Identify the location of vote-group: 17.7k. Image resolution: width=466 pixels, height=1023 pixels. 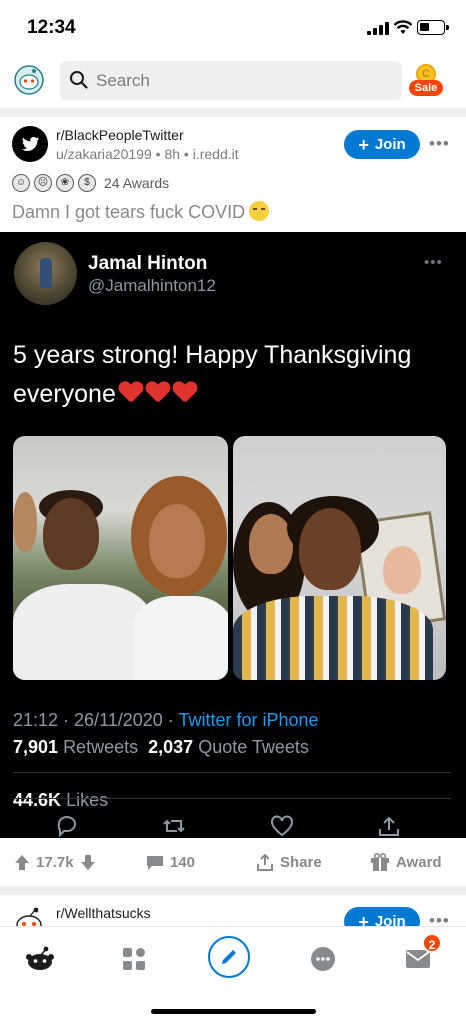
(55, 862).